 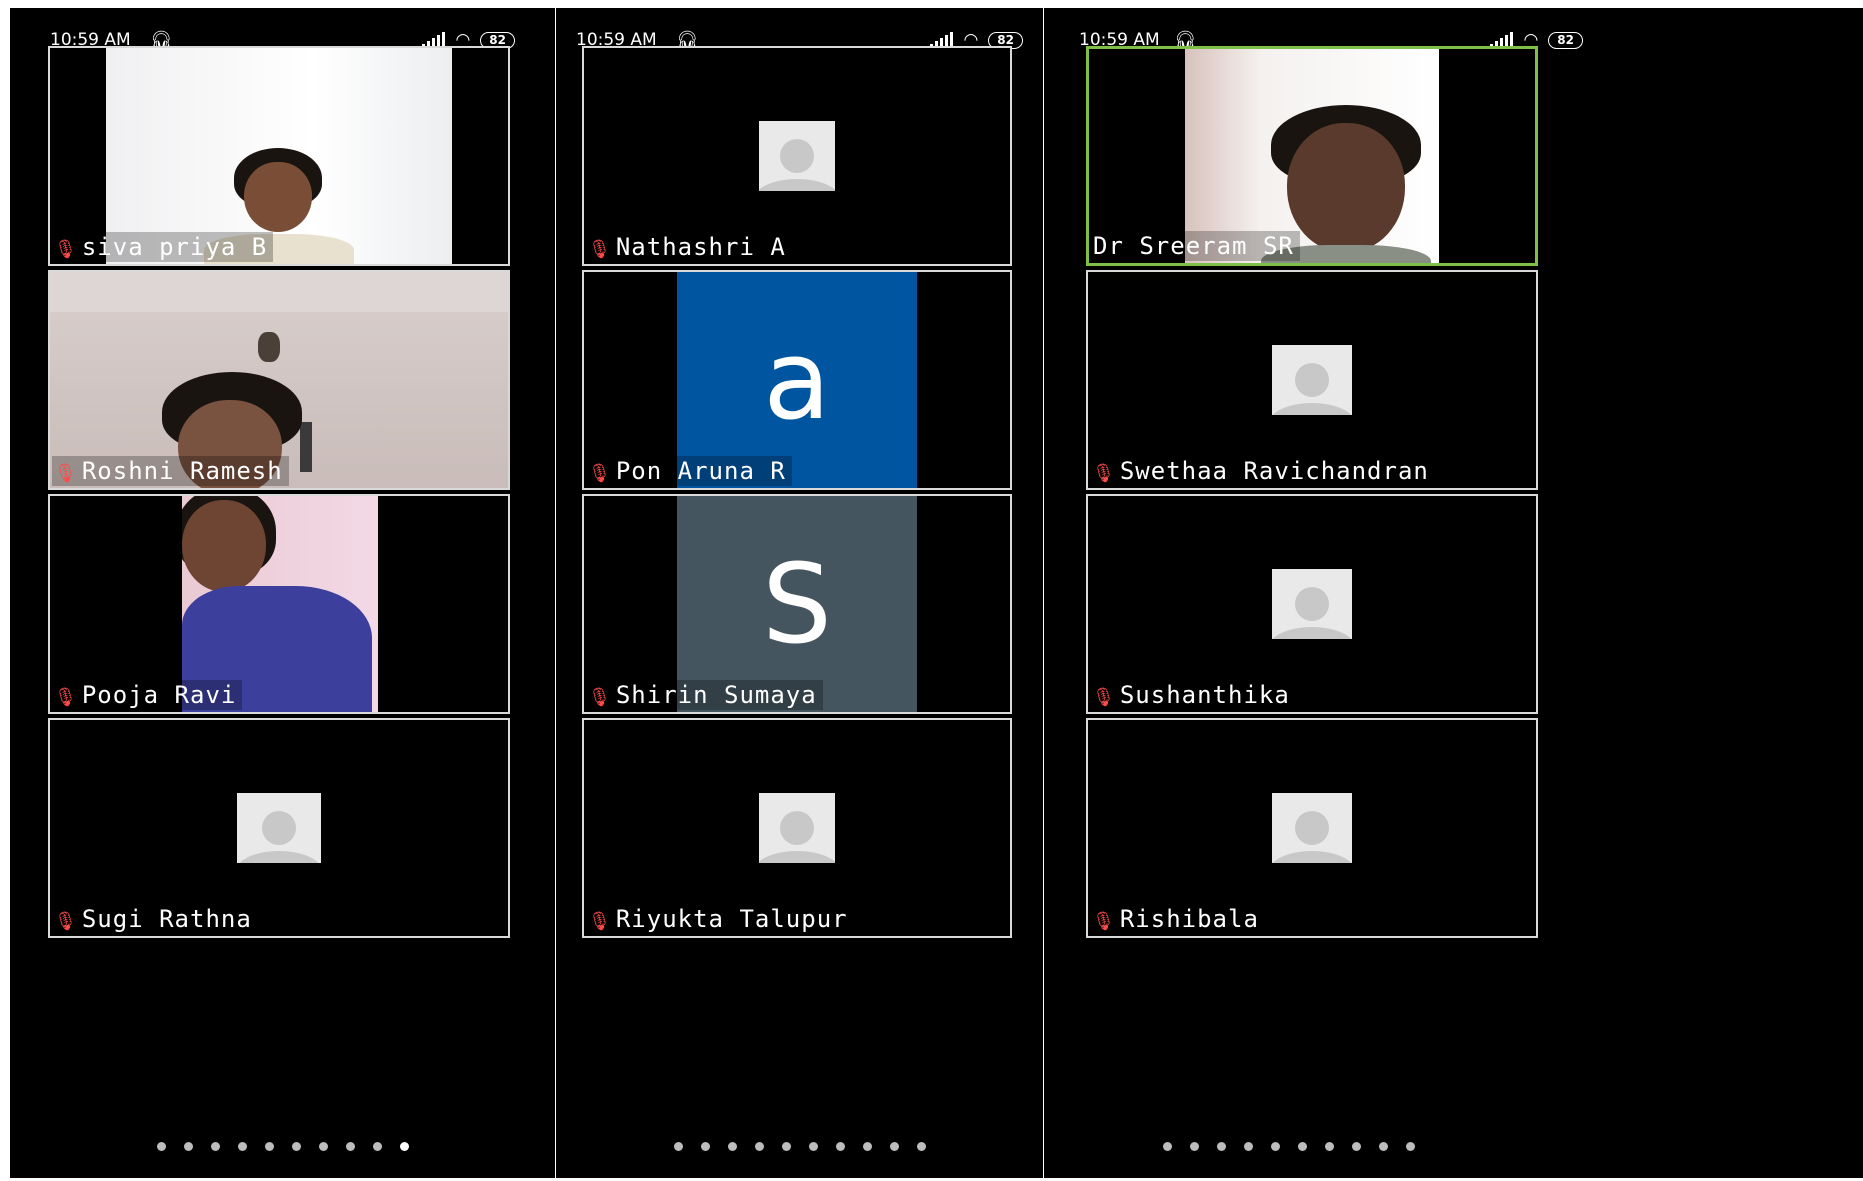 I want to click on participant-name: 🎙︎ Nathashri A, so click(x=689, y=247).